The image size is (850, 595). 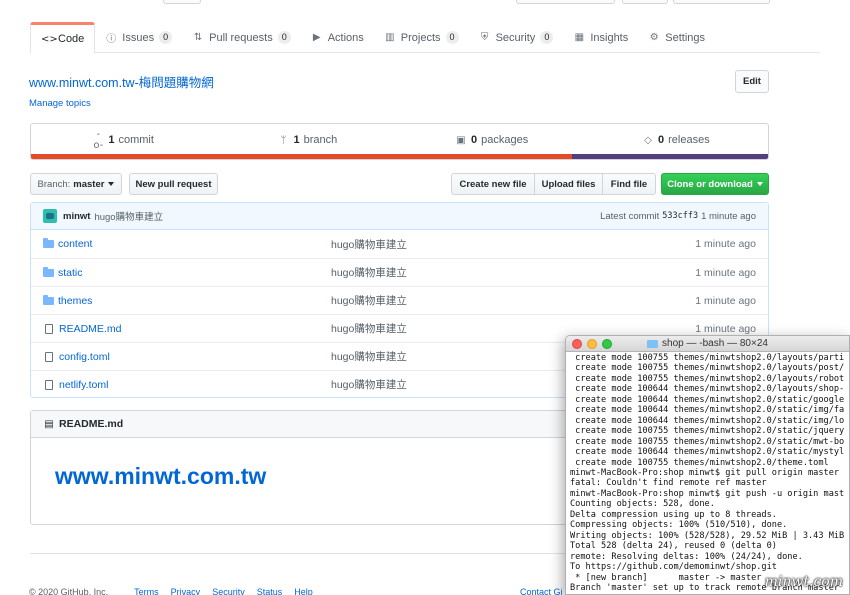 I want to click on commits-label: commit, so click(x=136, y=140).